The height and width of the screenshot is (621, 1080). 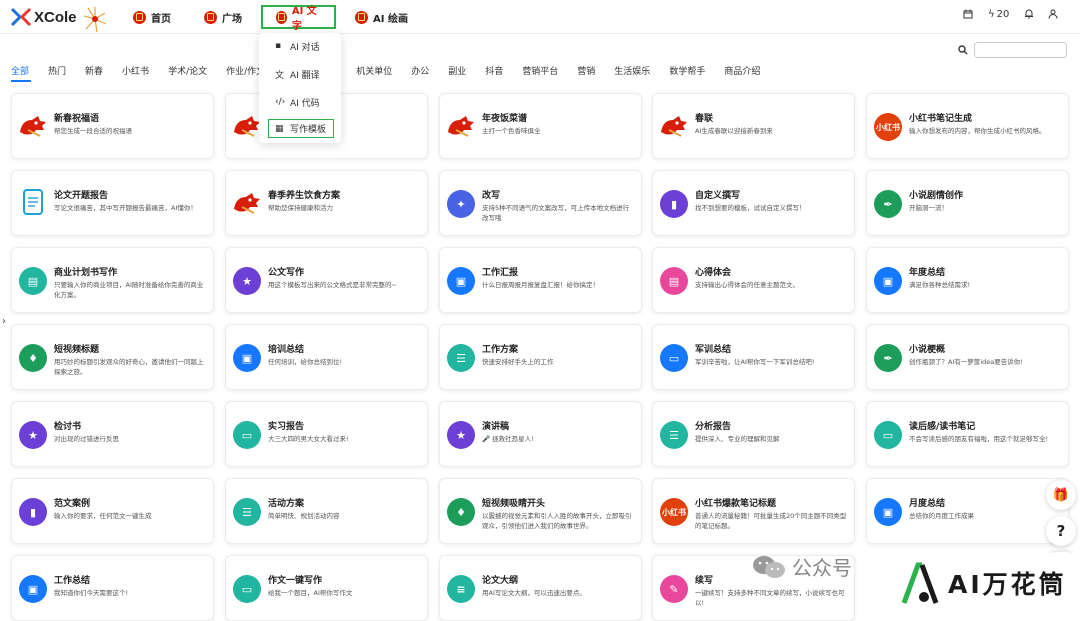 I want to click on magic-icon: ✦, so click(x=461, y=204).